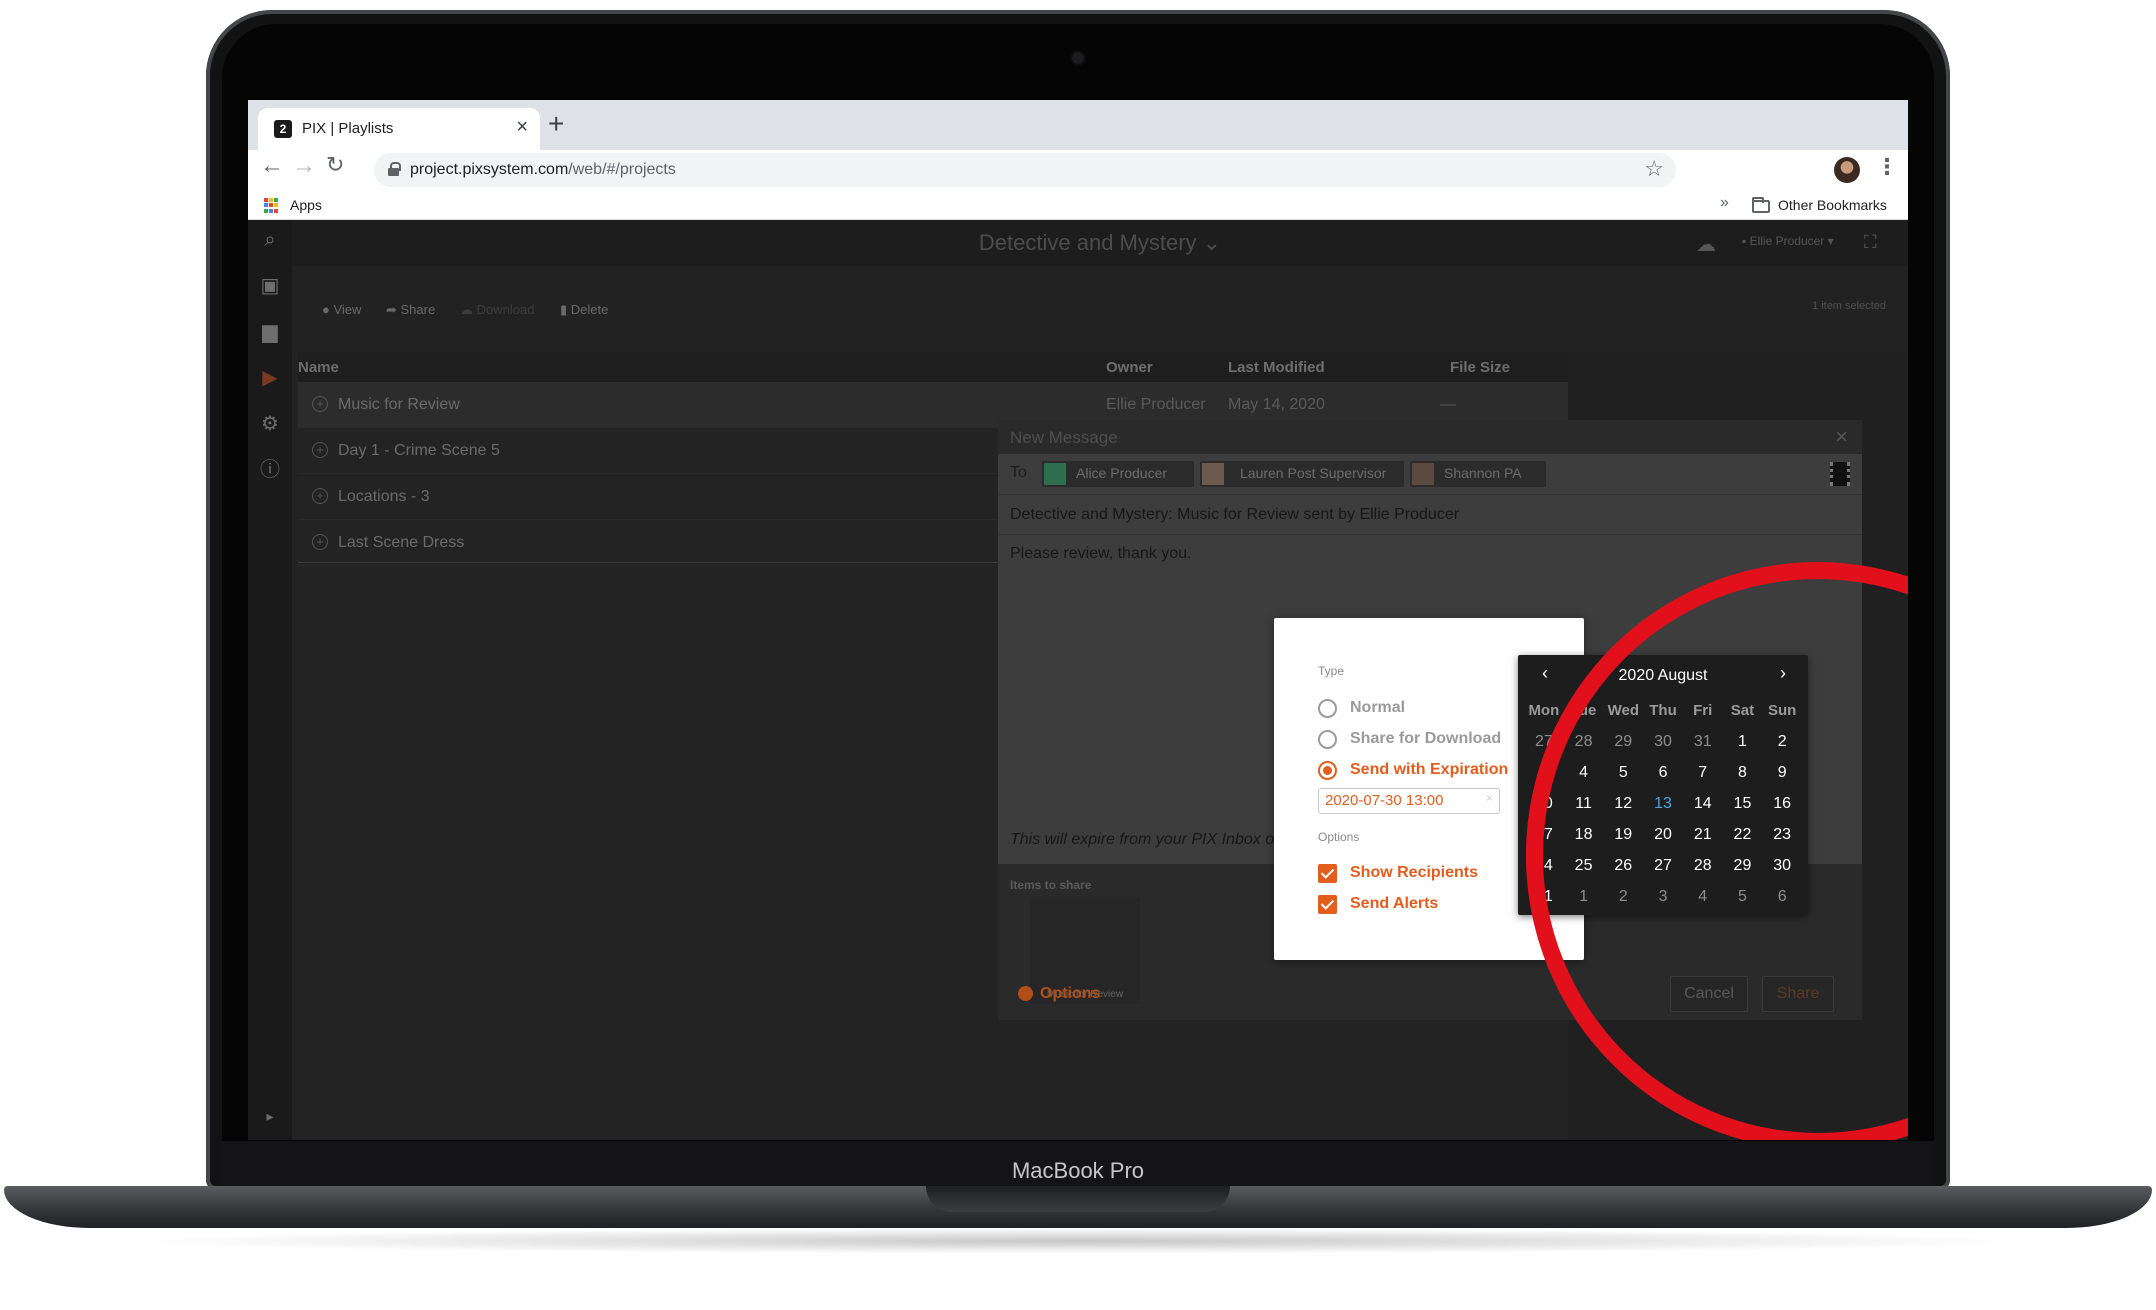 This screenshot has height=1310, width=2156. Describe the element at coordinates (648, 562) in the screenshot. I see `list-divider` at that location.